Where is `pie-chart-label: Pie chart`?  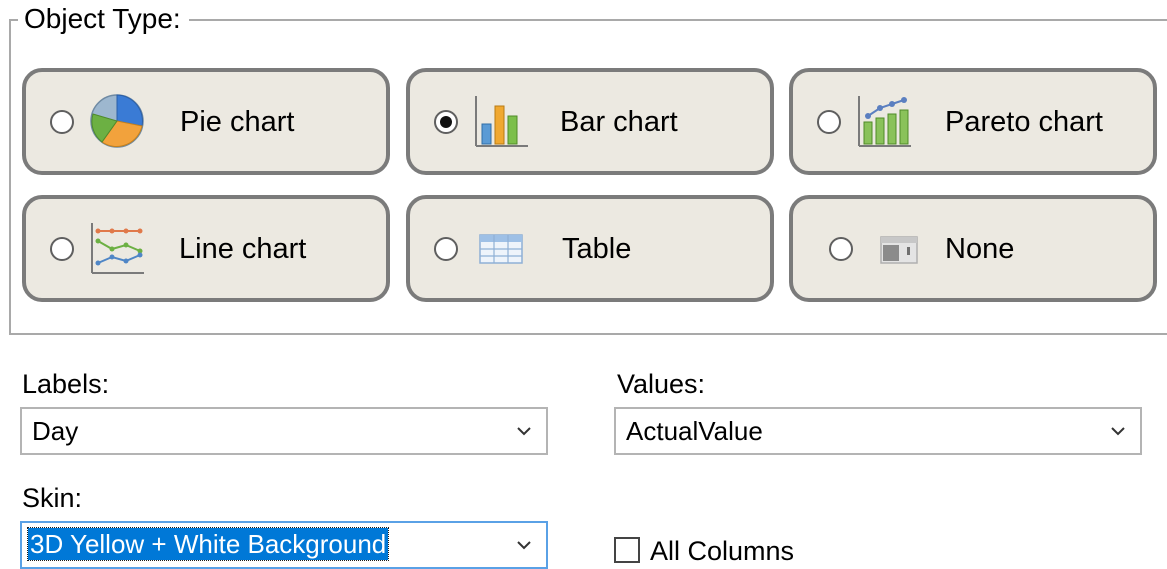 pie-chart-label: Pie chart is located at coordinates (237, 122).